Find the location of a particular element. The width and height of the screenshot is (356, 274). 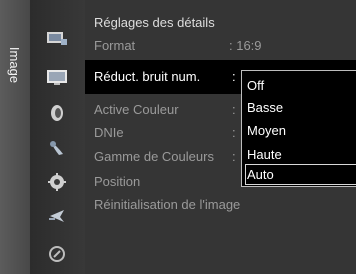

option-off: Off is located at coordinates (300, 85).